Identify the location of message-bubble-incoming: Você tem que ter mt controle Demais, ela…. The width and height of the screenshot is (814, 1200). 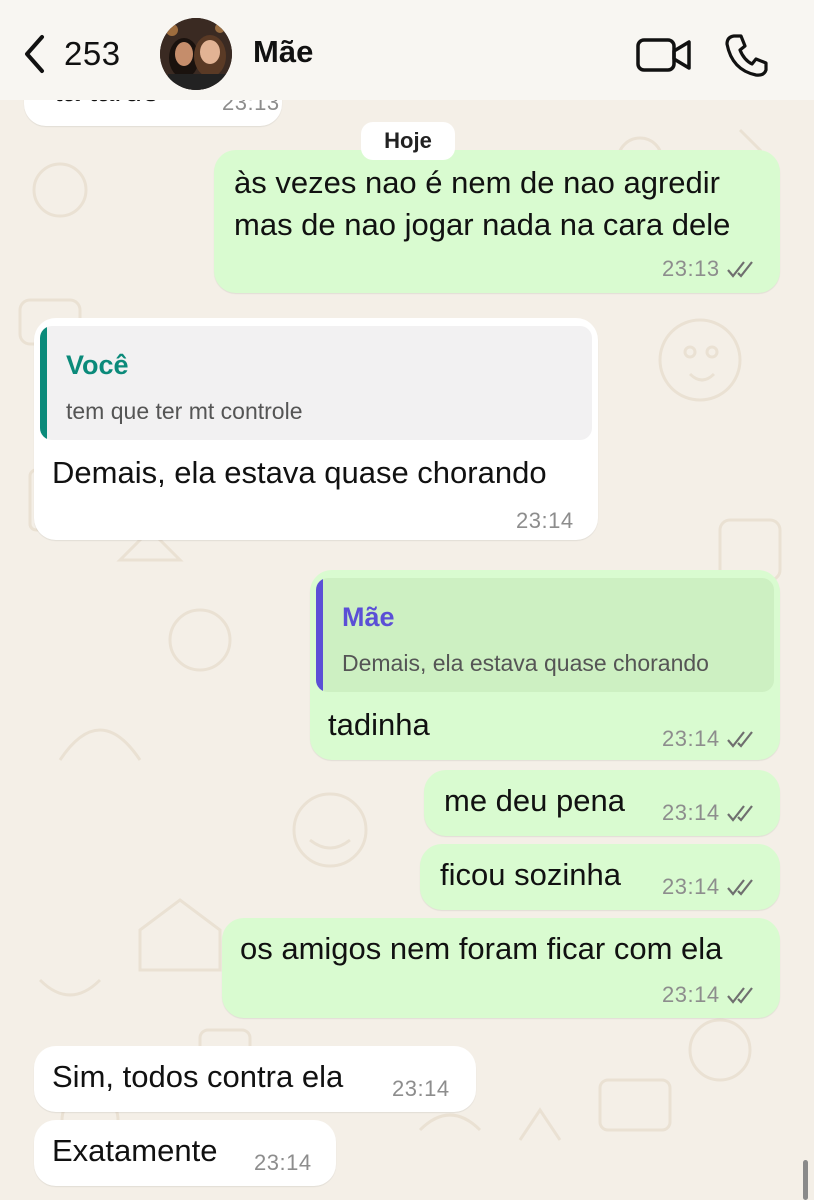
(316, 429).